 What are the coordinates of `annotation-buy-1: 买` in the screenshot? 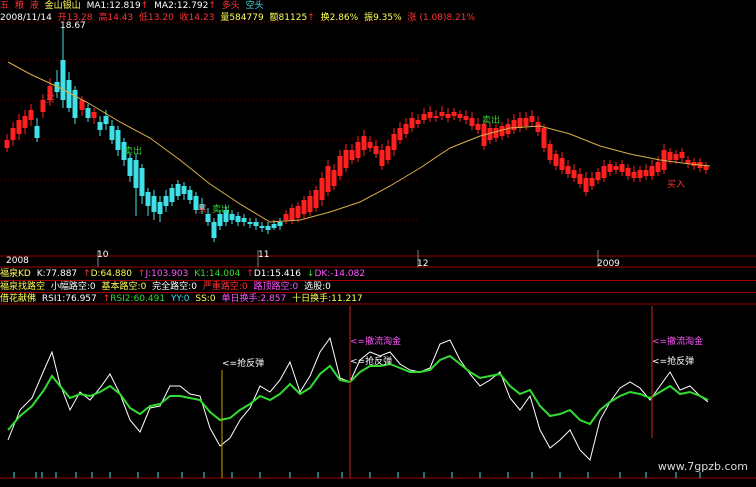 It's located at (51, 100).